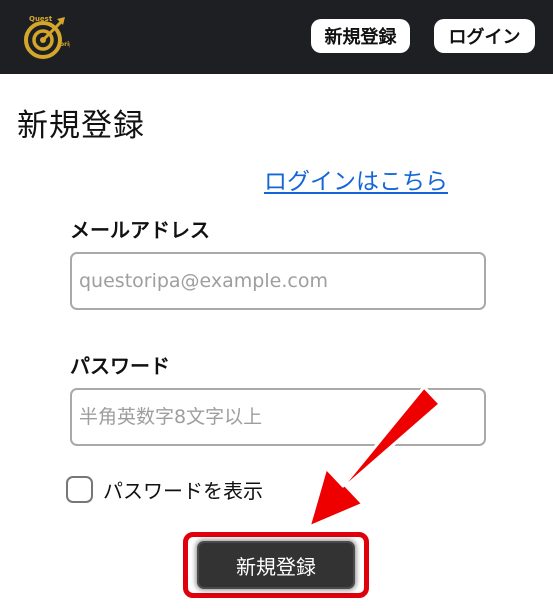 The width and height of the screenshot is (553, 612). What do you see at coordinates (45, 37) in the screenshot?
I see `logo-icon: Quest oripa` at bounding box center [45, 37].